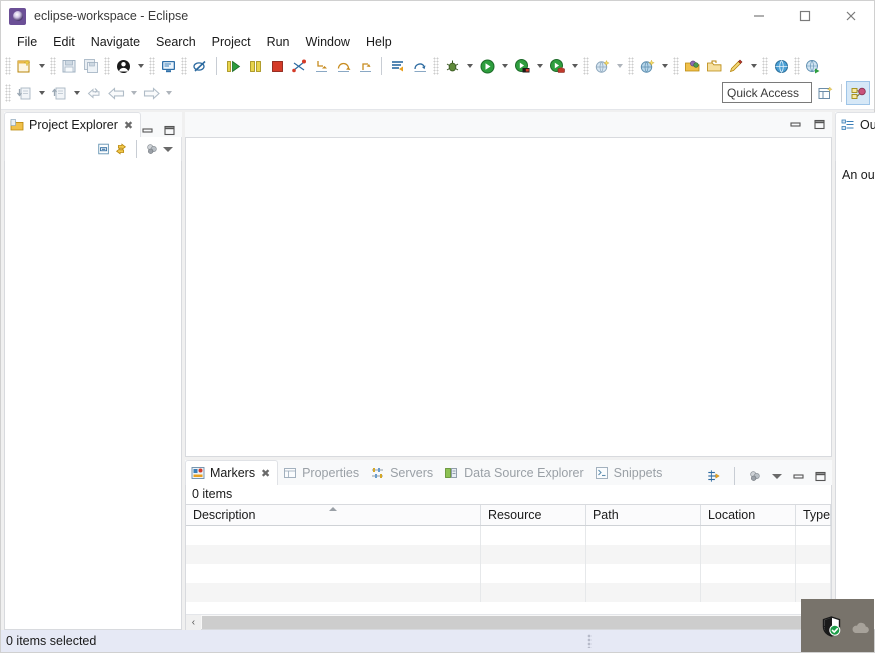  Describe the element at coordinates (8, 66) in the screenshot. I see `toolbar-grip` at that location.